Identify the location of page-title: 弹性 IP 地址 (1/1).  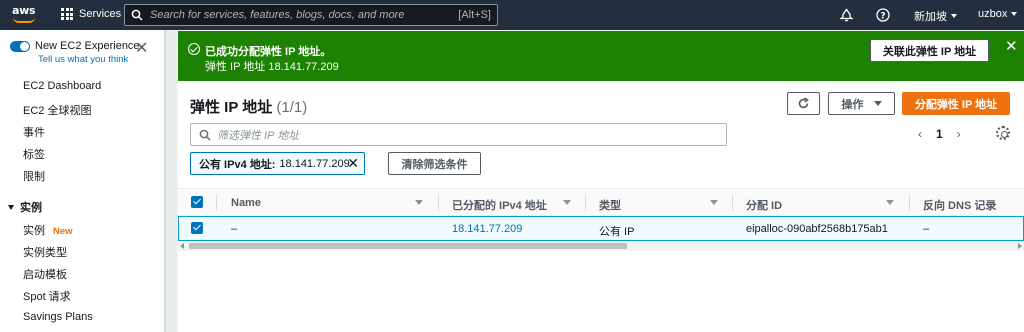
(248, 106).